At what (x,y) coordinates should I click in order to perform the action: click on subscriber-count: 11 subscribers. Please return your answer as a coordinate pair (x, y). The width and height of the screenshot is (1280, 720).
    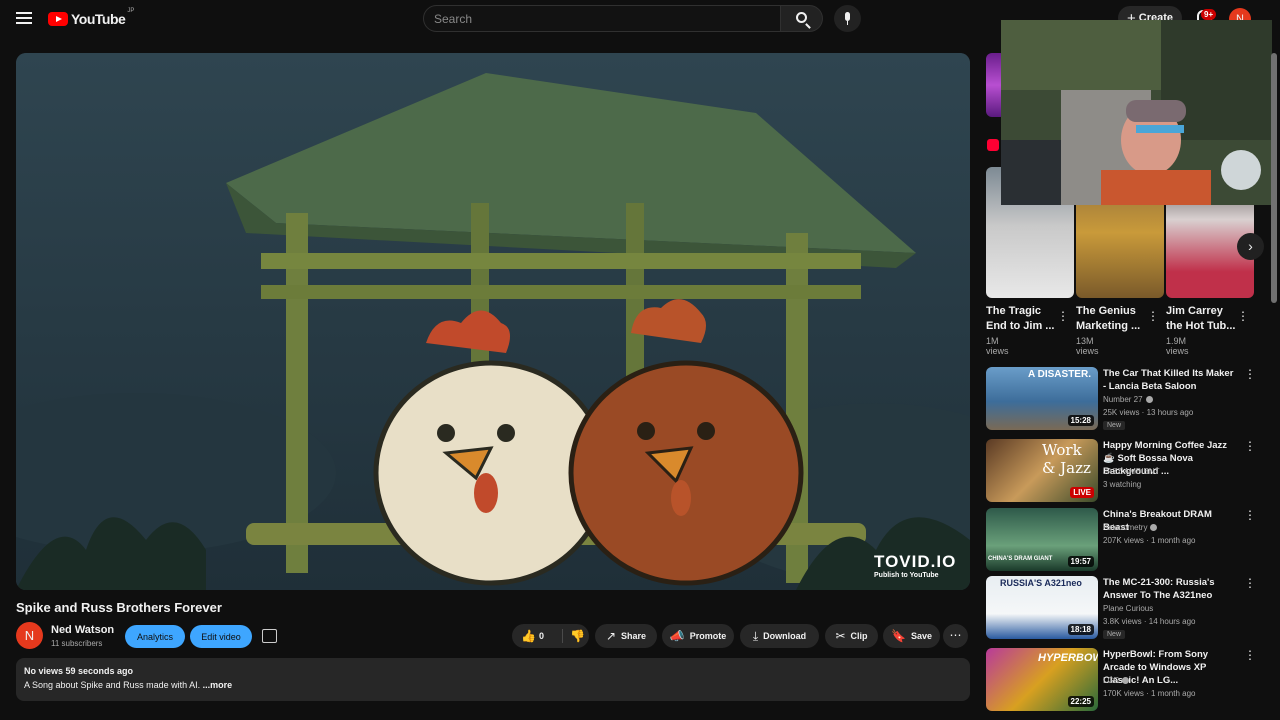
    Looking at the image, I should click on (77, 643).